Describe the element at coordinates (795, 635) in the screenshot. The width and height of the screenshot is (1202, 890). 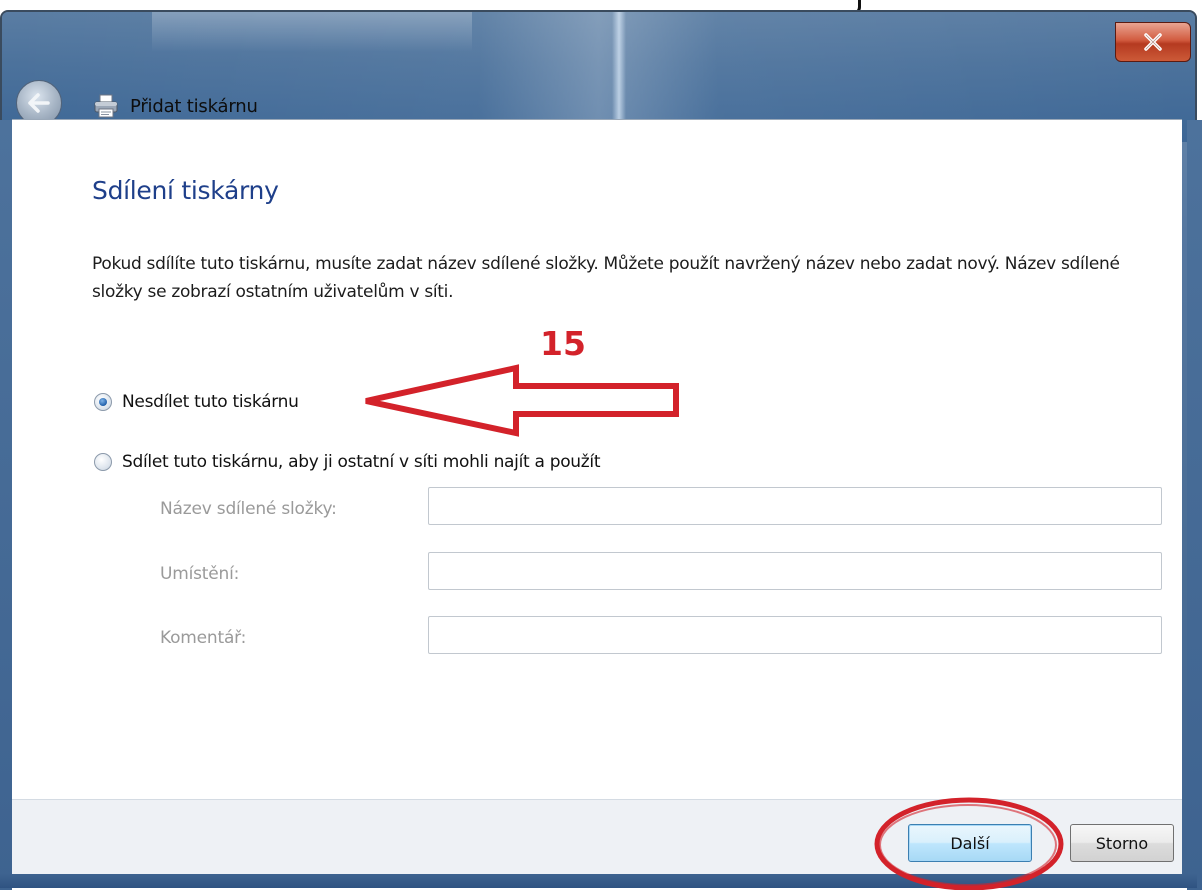
I see `comment-input` at that location.